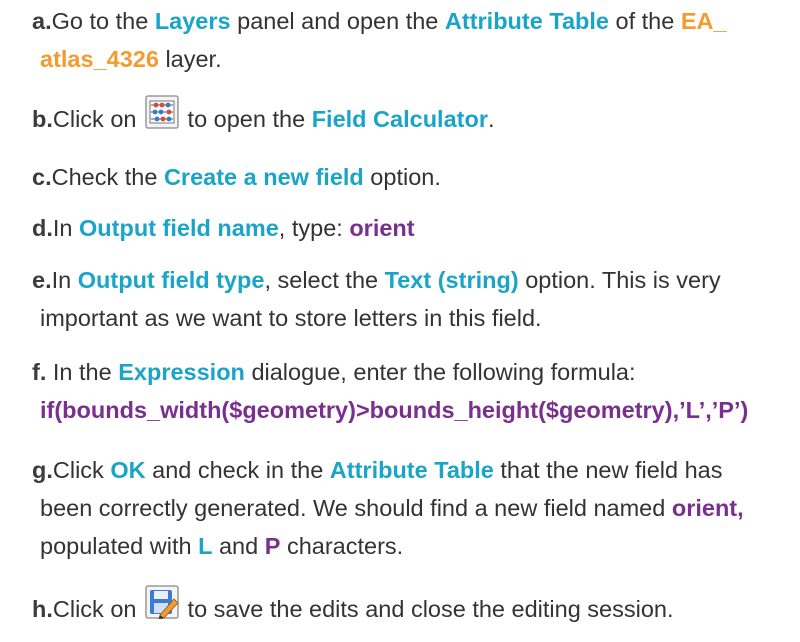 Image resolution: width=800 pixels, height=642 pixels. I want to click on layer-name-cont: atlas_4326, so click(99, 59).